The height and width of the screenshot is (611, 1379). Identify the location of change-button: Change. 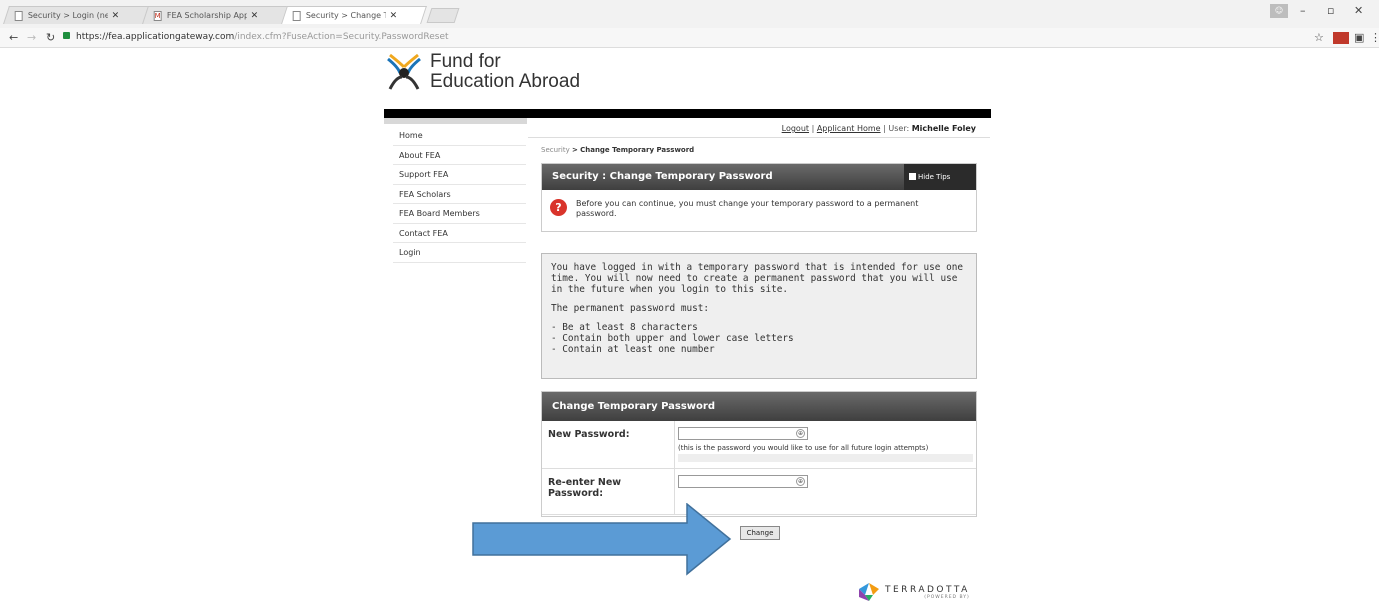
(760, 533).